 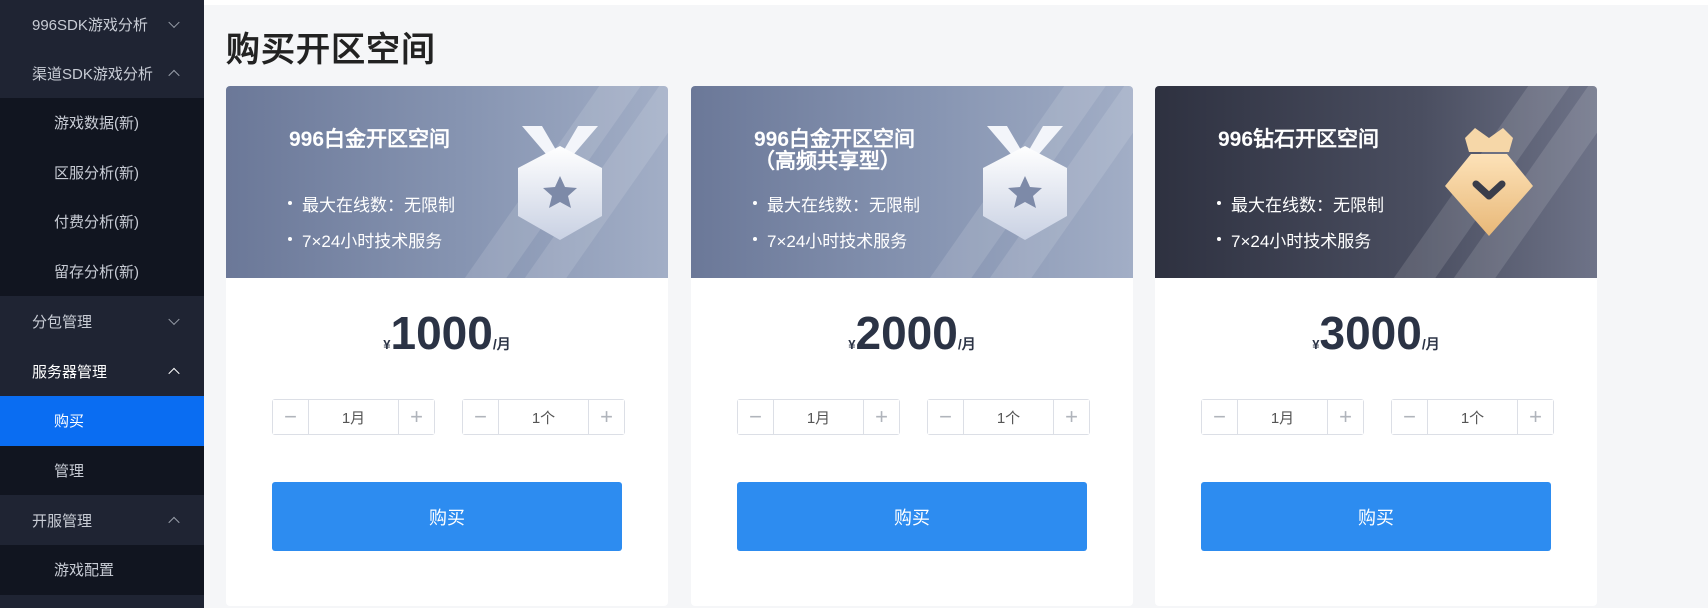 I want to click on sidebar-item-manage: 管理, so click(x=102, y=471).